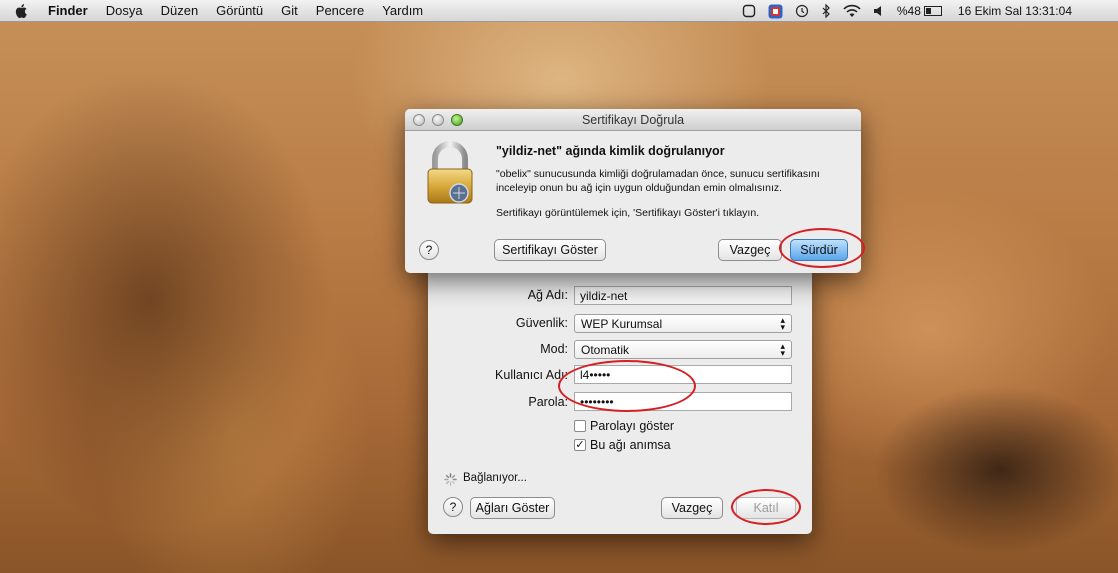 The width and height of the screenshot is (1118, 573). Describe the element at coordinates (683, 349) in the screenshot. I see `mode-select: Otomatik ▴ ▾` at that location.